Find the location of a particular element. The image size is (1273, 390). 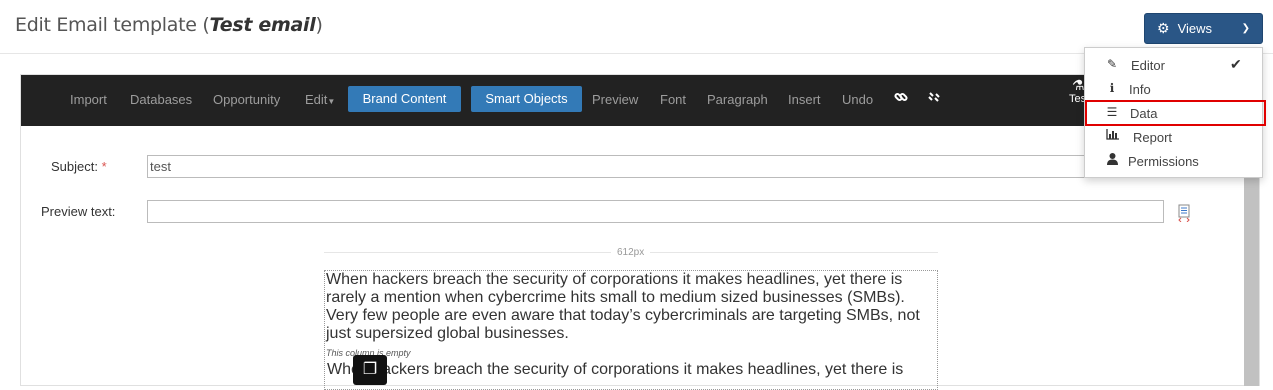

views-label: Views is located at coordinates (1195, 28).